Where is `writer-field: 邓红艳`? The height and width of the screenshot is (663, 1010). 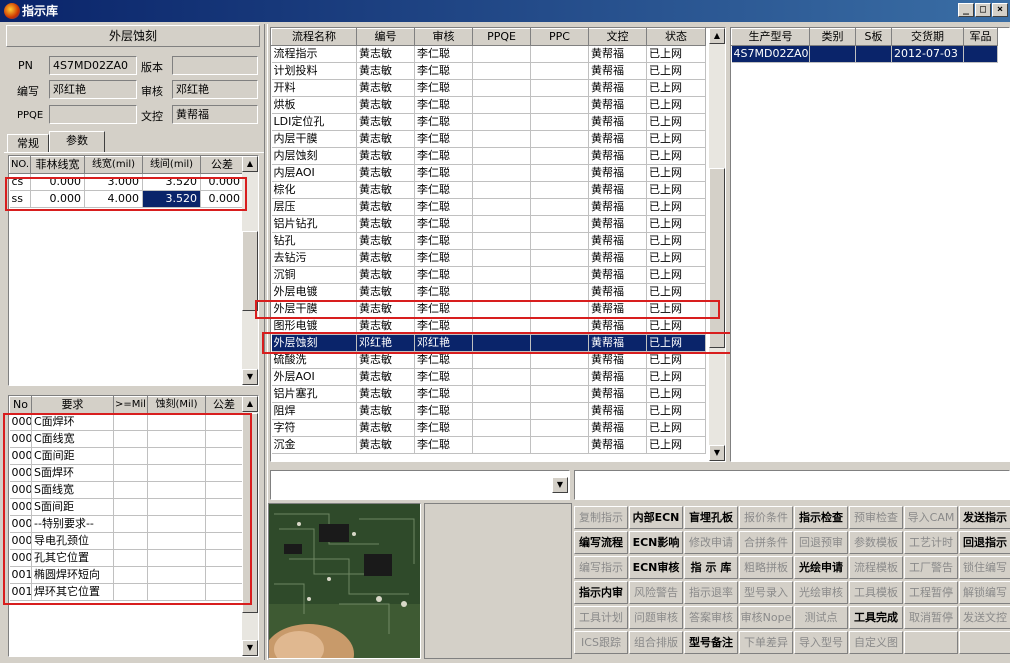
writer-field: 邓红艳 is located at coordinates (93, 89).